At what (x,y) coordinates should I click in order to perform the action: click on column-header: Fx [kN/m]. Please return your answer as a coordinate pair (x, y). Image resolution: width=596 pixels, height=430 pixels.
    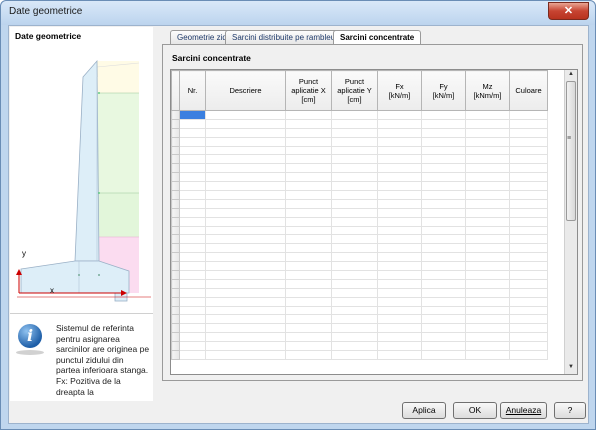
    Looking at the image, I should click on (399, 90).